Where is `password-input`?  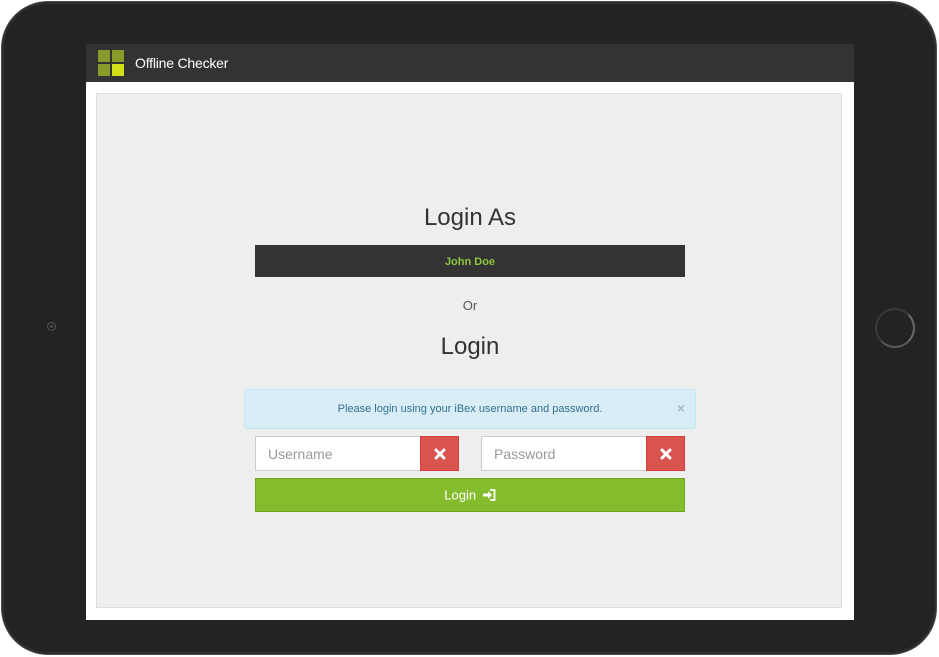 password-input is located at coordinates (563, 453).